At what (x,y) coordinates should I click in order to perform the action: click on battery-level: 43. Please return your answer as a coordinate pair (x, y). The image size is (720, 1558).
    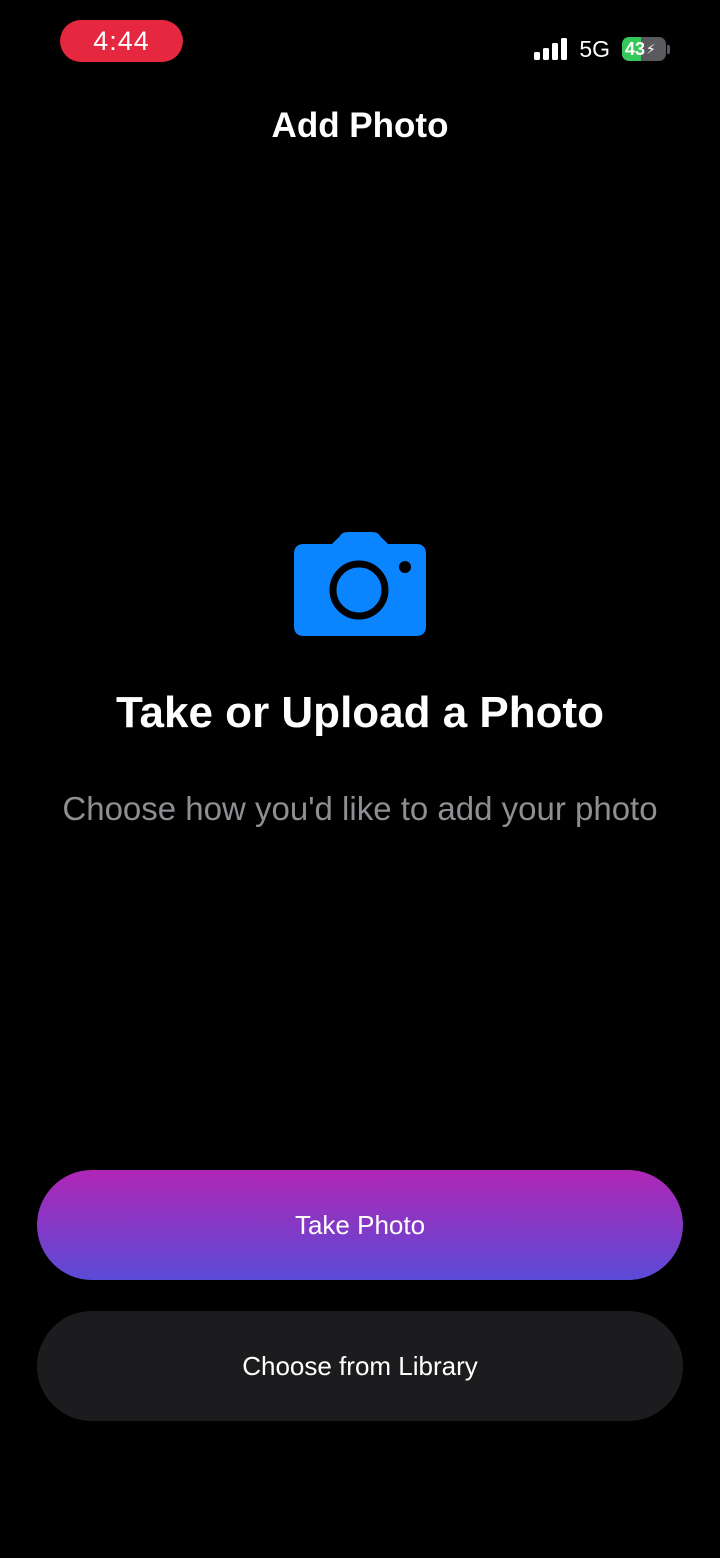
    Looking at the image, I should click on (635, 48).